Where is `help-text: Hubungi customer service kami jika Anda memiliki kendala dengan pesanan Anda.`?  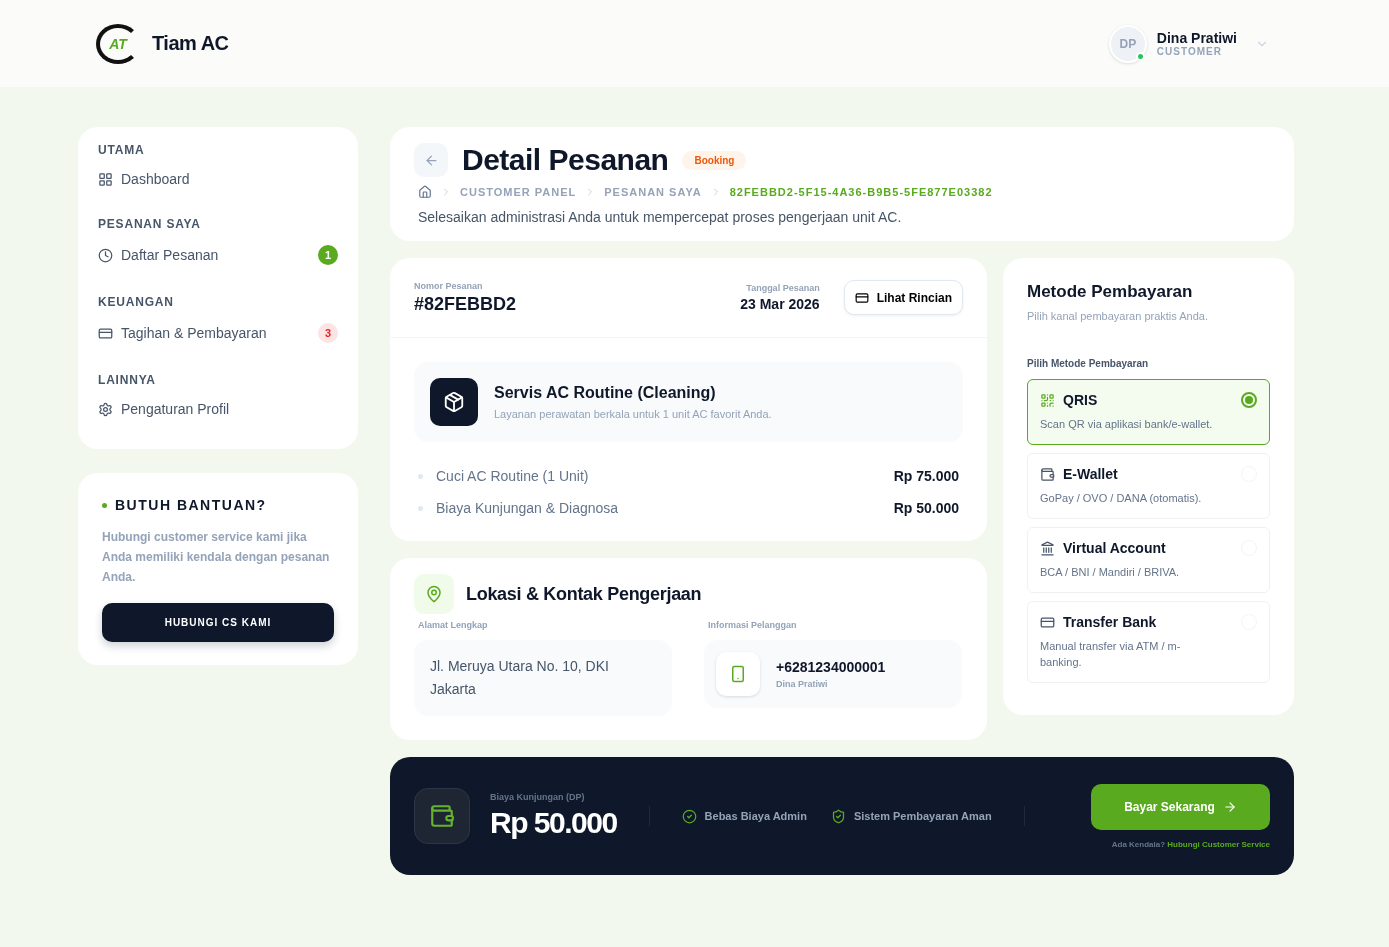
help-text: Hubungi customer service kami jika Anda memiliki kendala dengan pesanan Anda. is located at coordinates (216, 557).